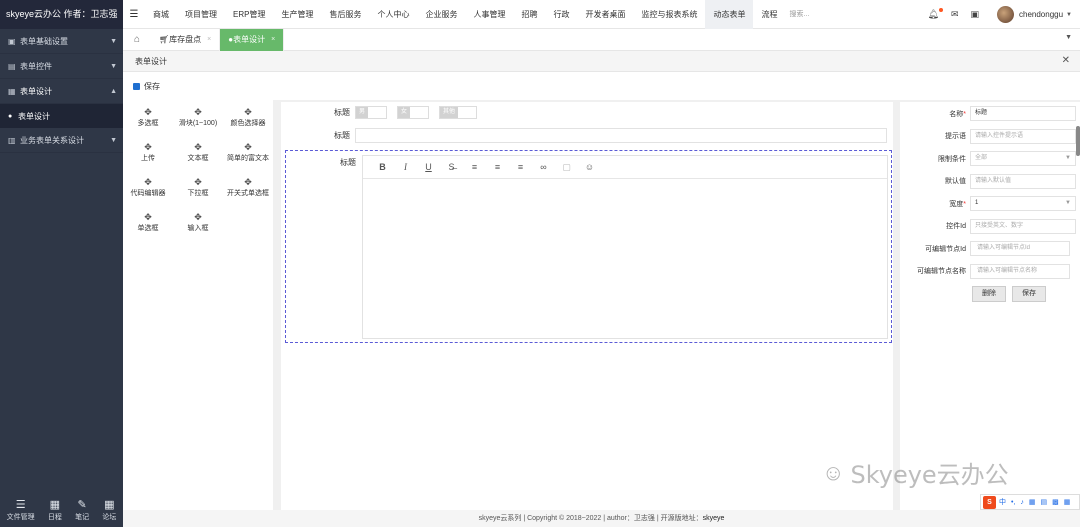 The image size is (1080, 527). What do you see at coordinates (134, 14) in the screenshot?
I see `menu-toggle-icon: ☰` at bounding box center [134, 14].